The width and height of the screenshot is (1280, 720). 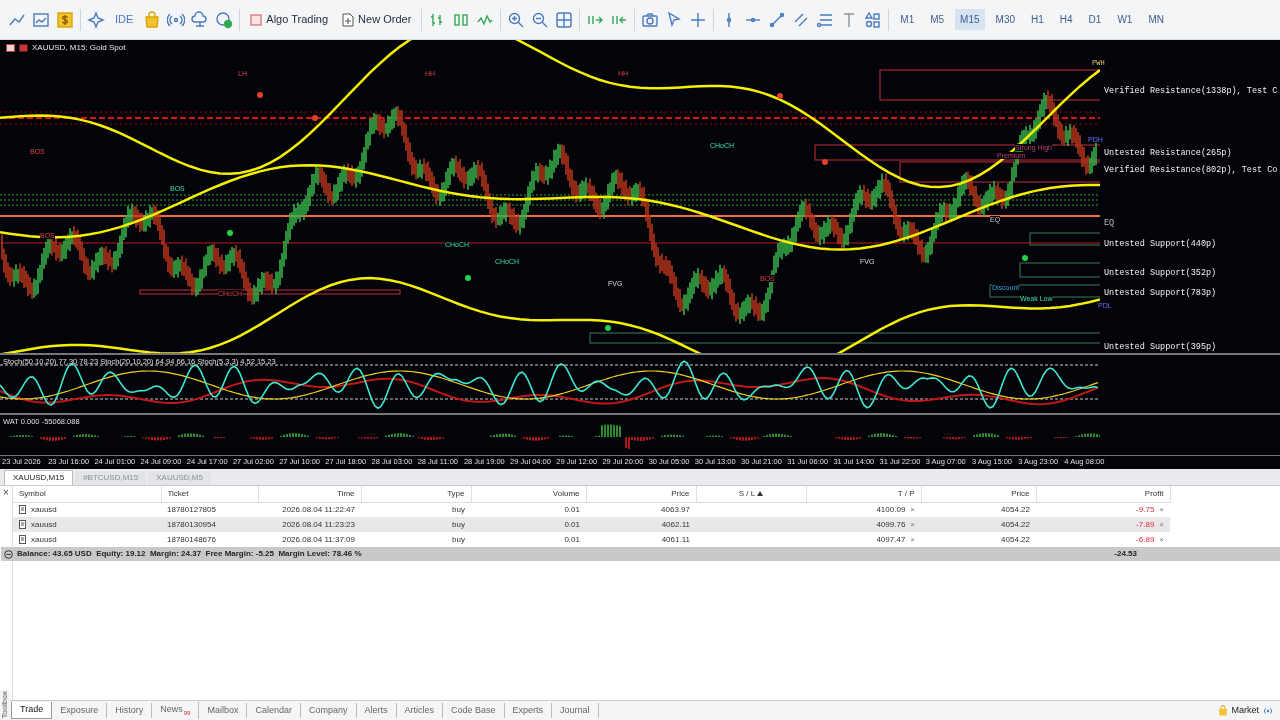 What do you see at coordinates (189, 554) in the screenshot?
I see `account-summary: Balance: 43.65 USD Equity: 19.12 Margin: 24.37 Free Margin: -5.25 Margin Level: 78.46 %` at bounding box center [189, 554].